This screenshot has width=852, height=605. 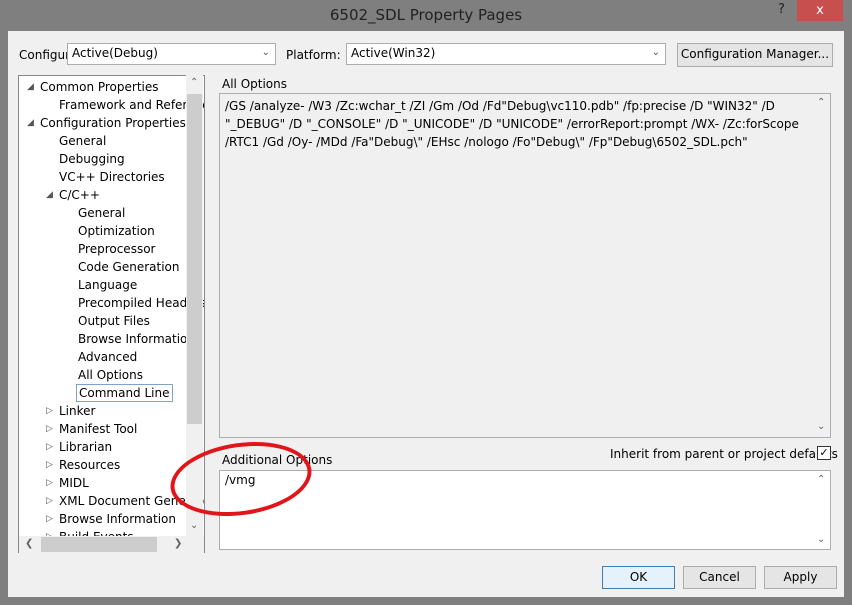 I want to click on tree-item: Optimization, so click(x=116, y=231).